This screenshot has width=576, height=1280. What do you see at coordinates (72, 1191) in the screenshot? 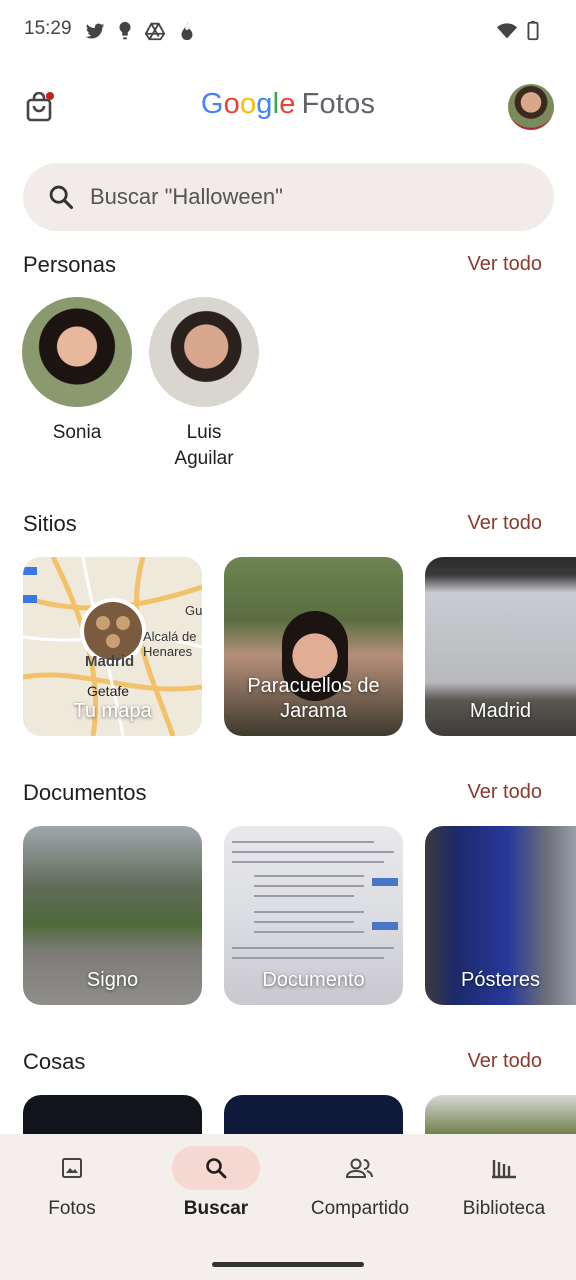
I see `nav-item-photos: Fotos` at bounding box center [72, 1191].